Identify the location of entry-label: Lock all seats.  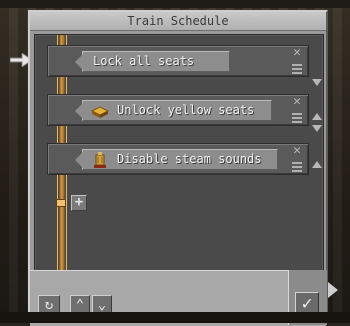
(152, 61).